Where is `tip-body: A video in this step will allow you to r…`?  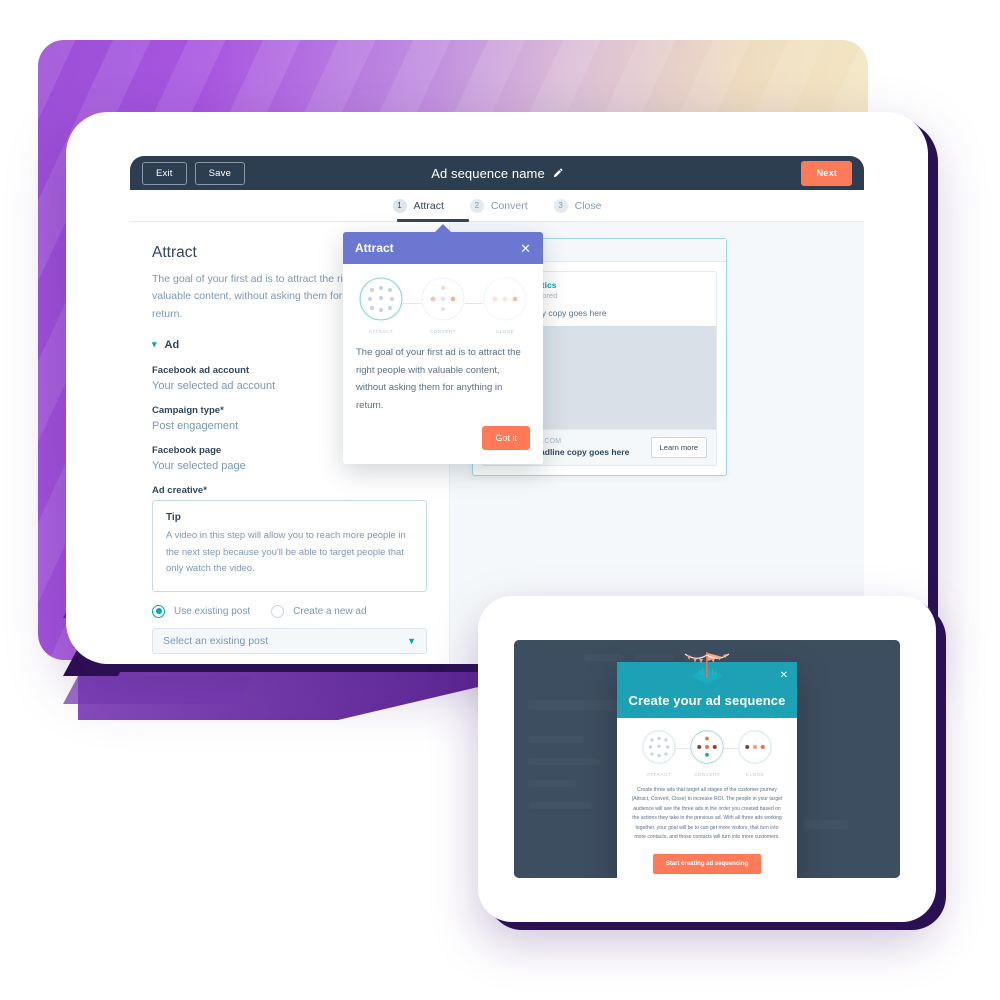
tip-body: A video in this step will allow you to r… is located at coordinates (286, 552).